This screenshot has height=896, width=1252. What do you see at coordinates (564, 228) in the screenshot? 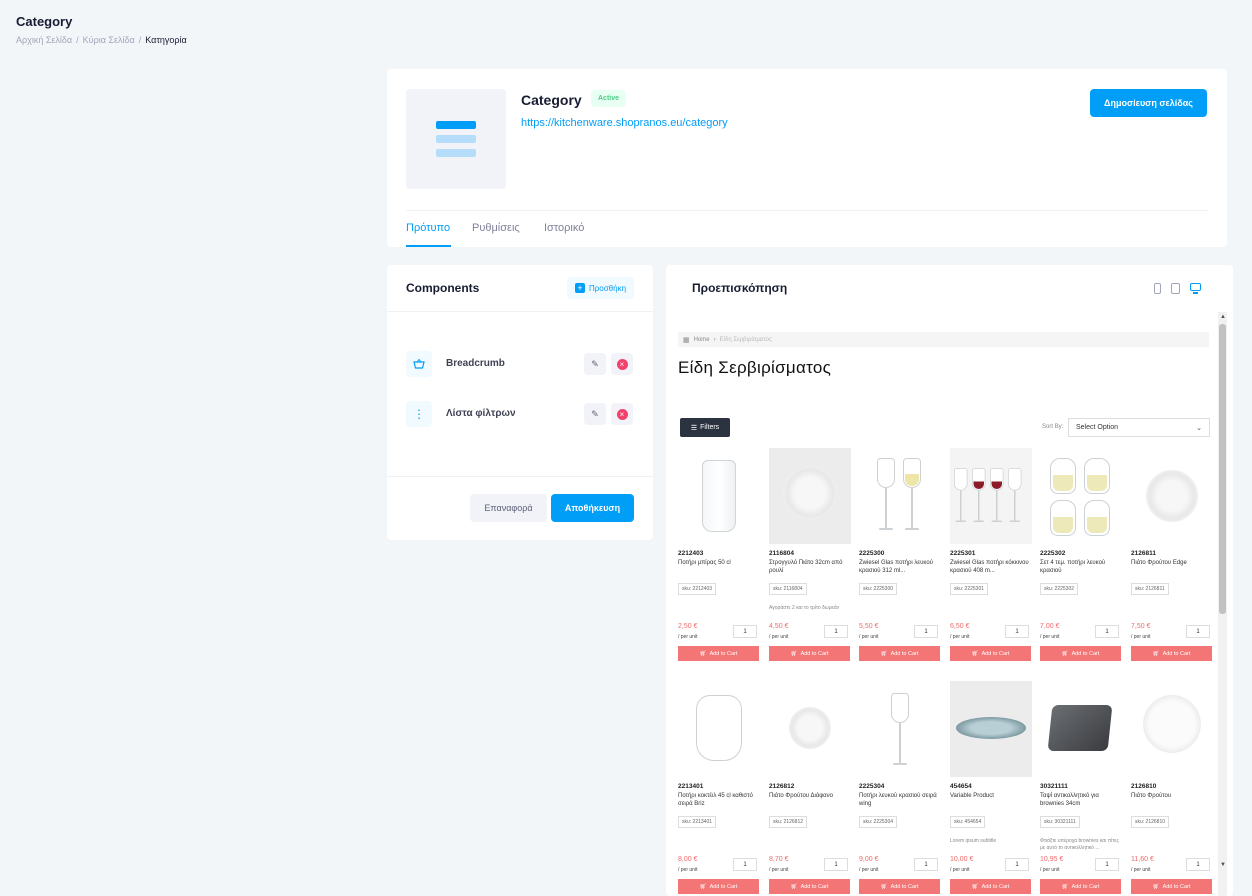
I see `tab-history: Ιστορικό` at bounding box center [564, 228].